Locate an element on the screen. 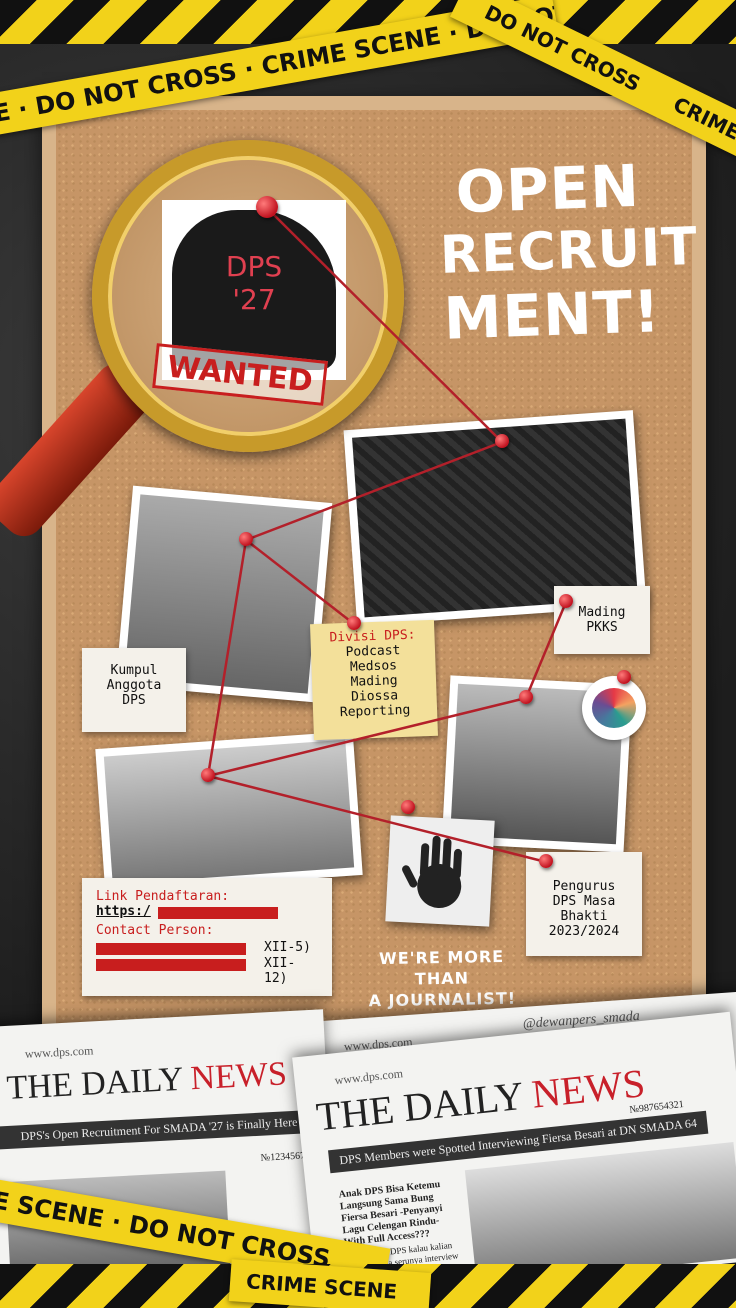  magnifying-glass: DPS '27 WANTED is located at coordinates (248, 296).